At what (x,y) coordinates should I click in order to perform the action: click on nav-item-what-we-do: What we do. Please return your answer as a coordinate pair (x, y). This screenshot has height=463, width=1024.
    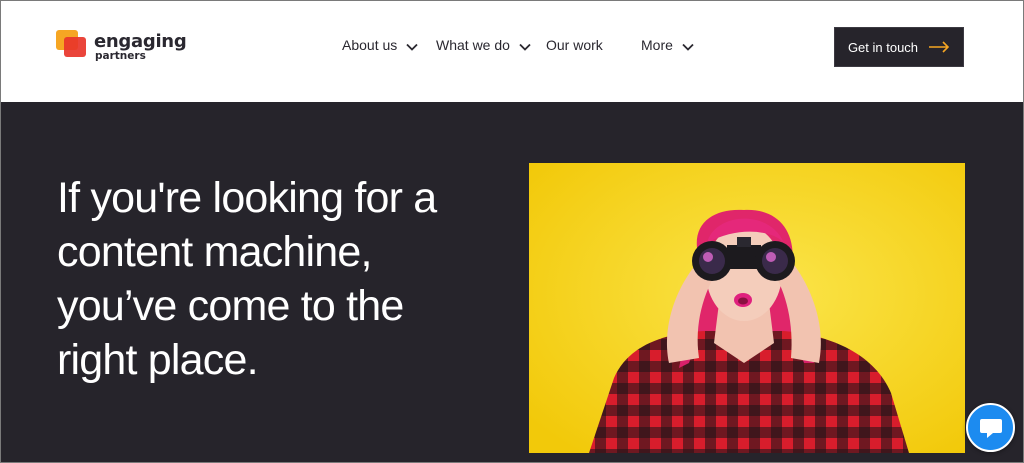
    Looking at the image, I should click on (483, 45).